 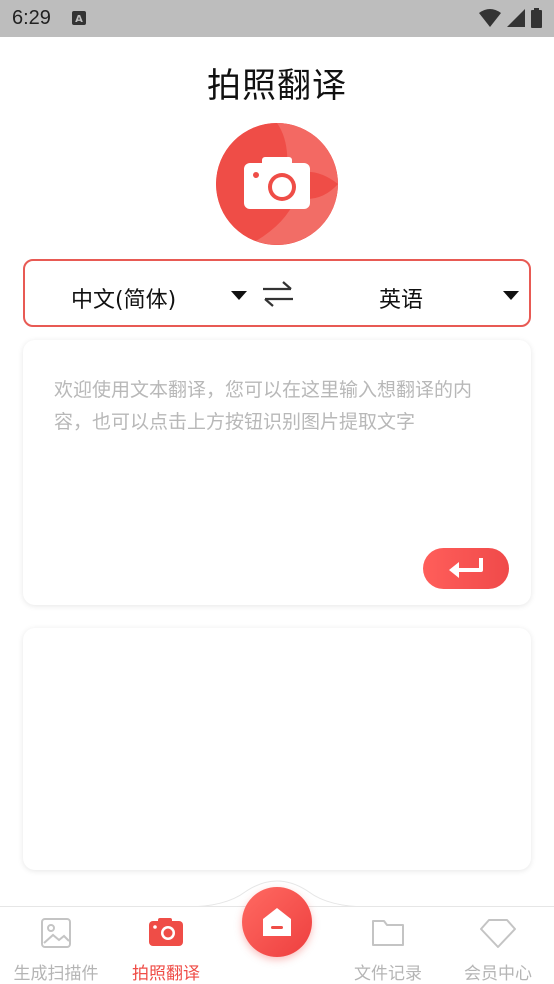 What do you see at coordinates (536, 18) in the screenshot?
I see `battery-icon` at bounding box center [536, 18].